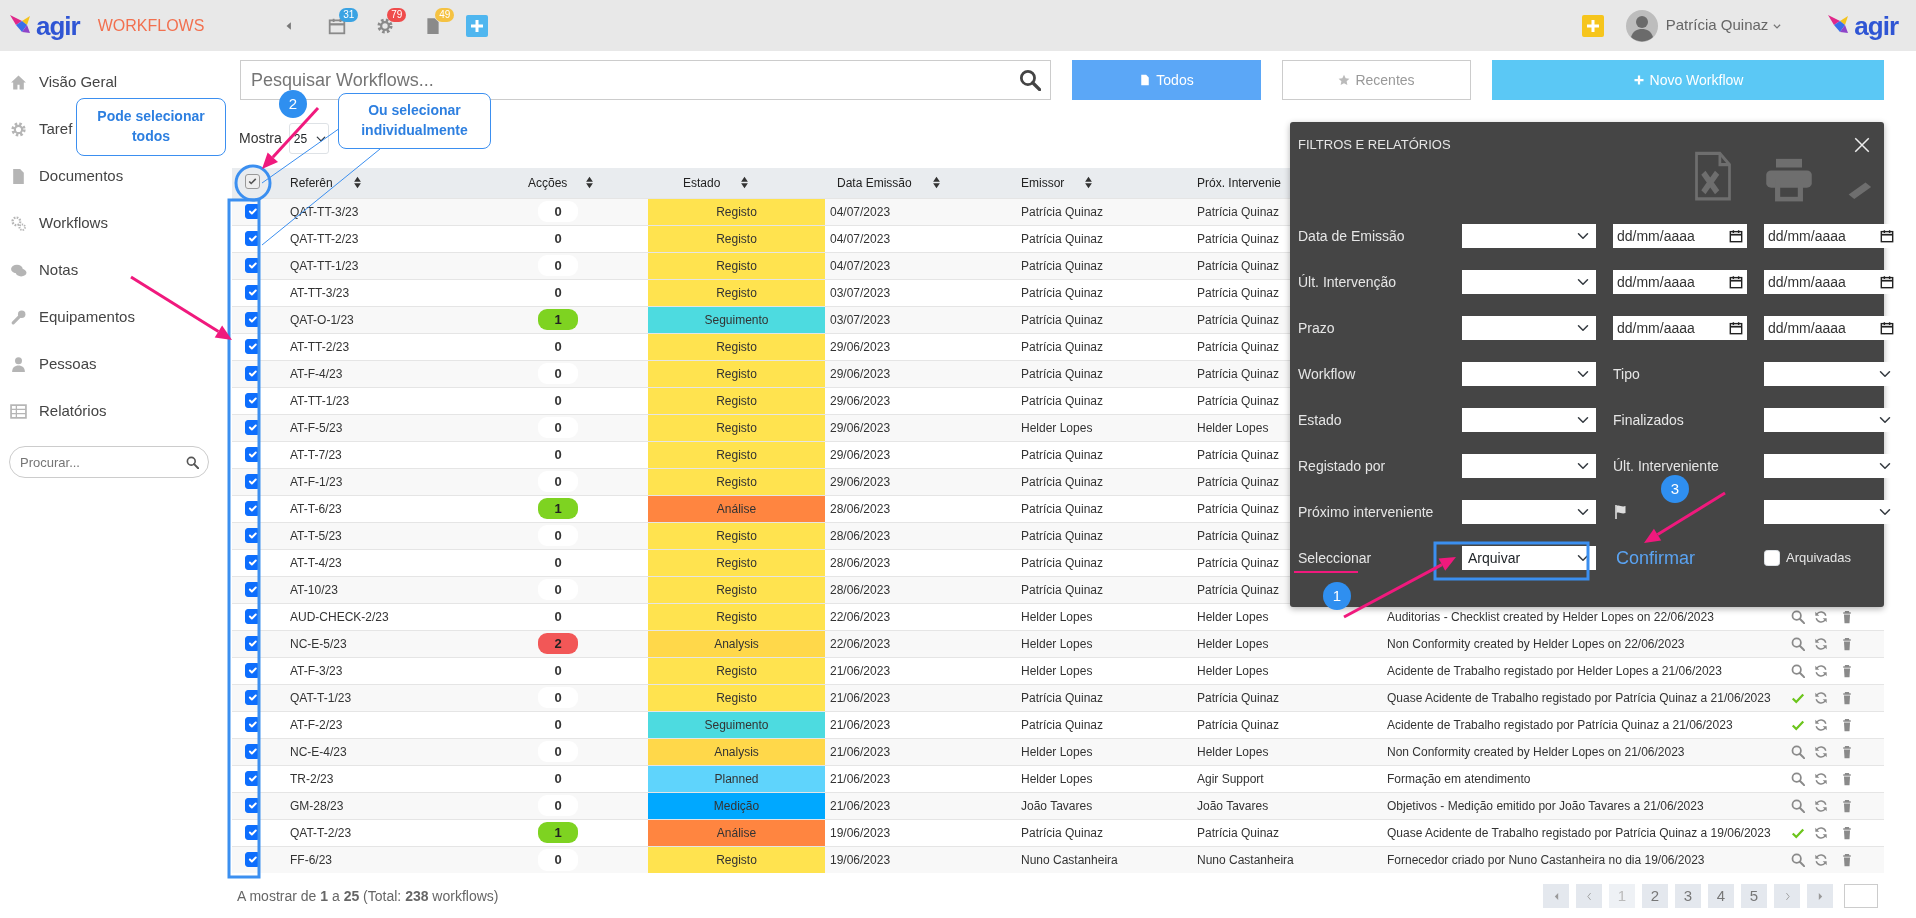  What do you see at coordinates (18, 317) in the screenshot?
I see `wrench-icon` at bounding box center [18, 317].